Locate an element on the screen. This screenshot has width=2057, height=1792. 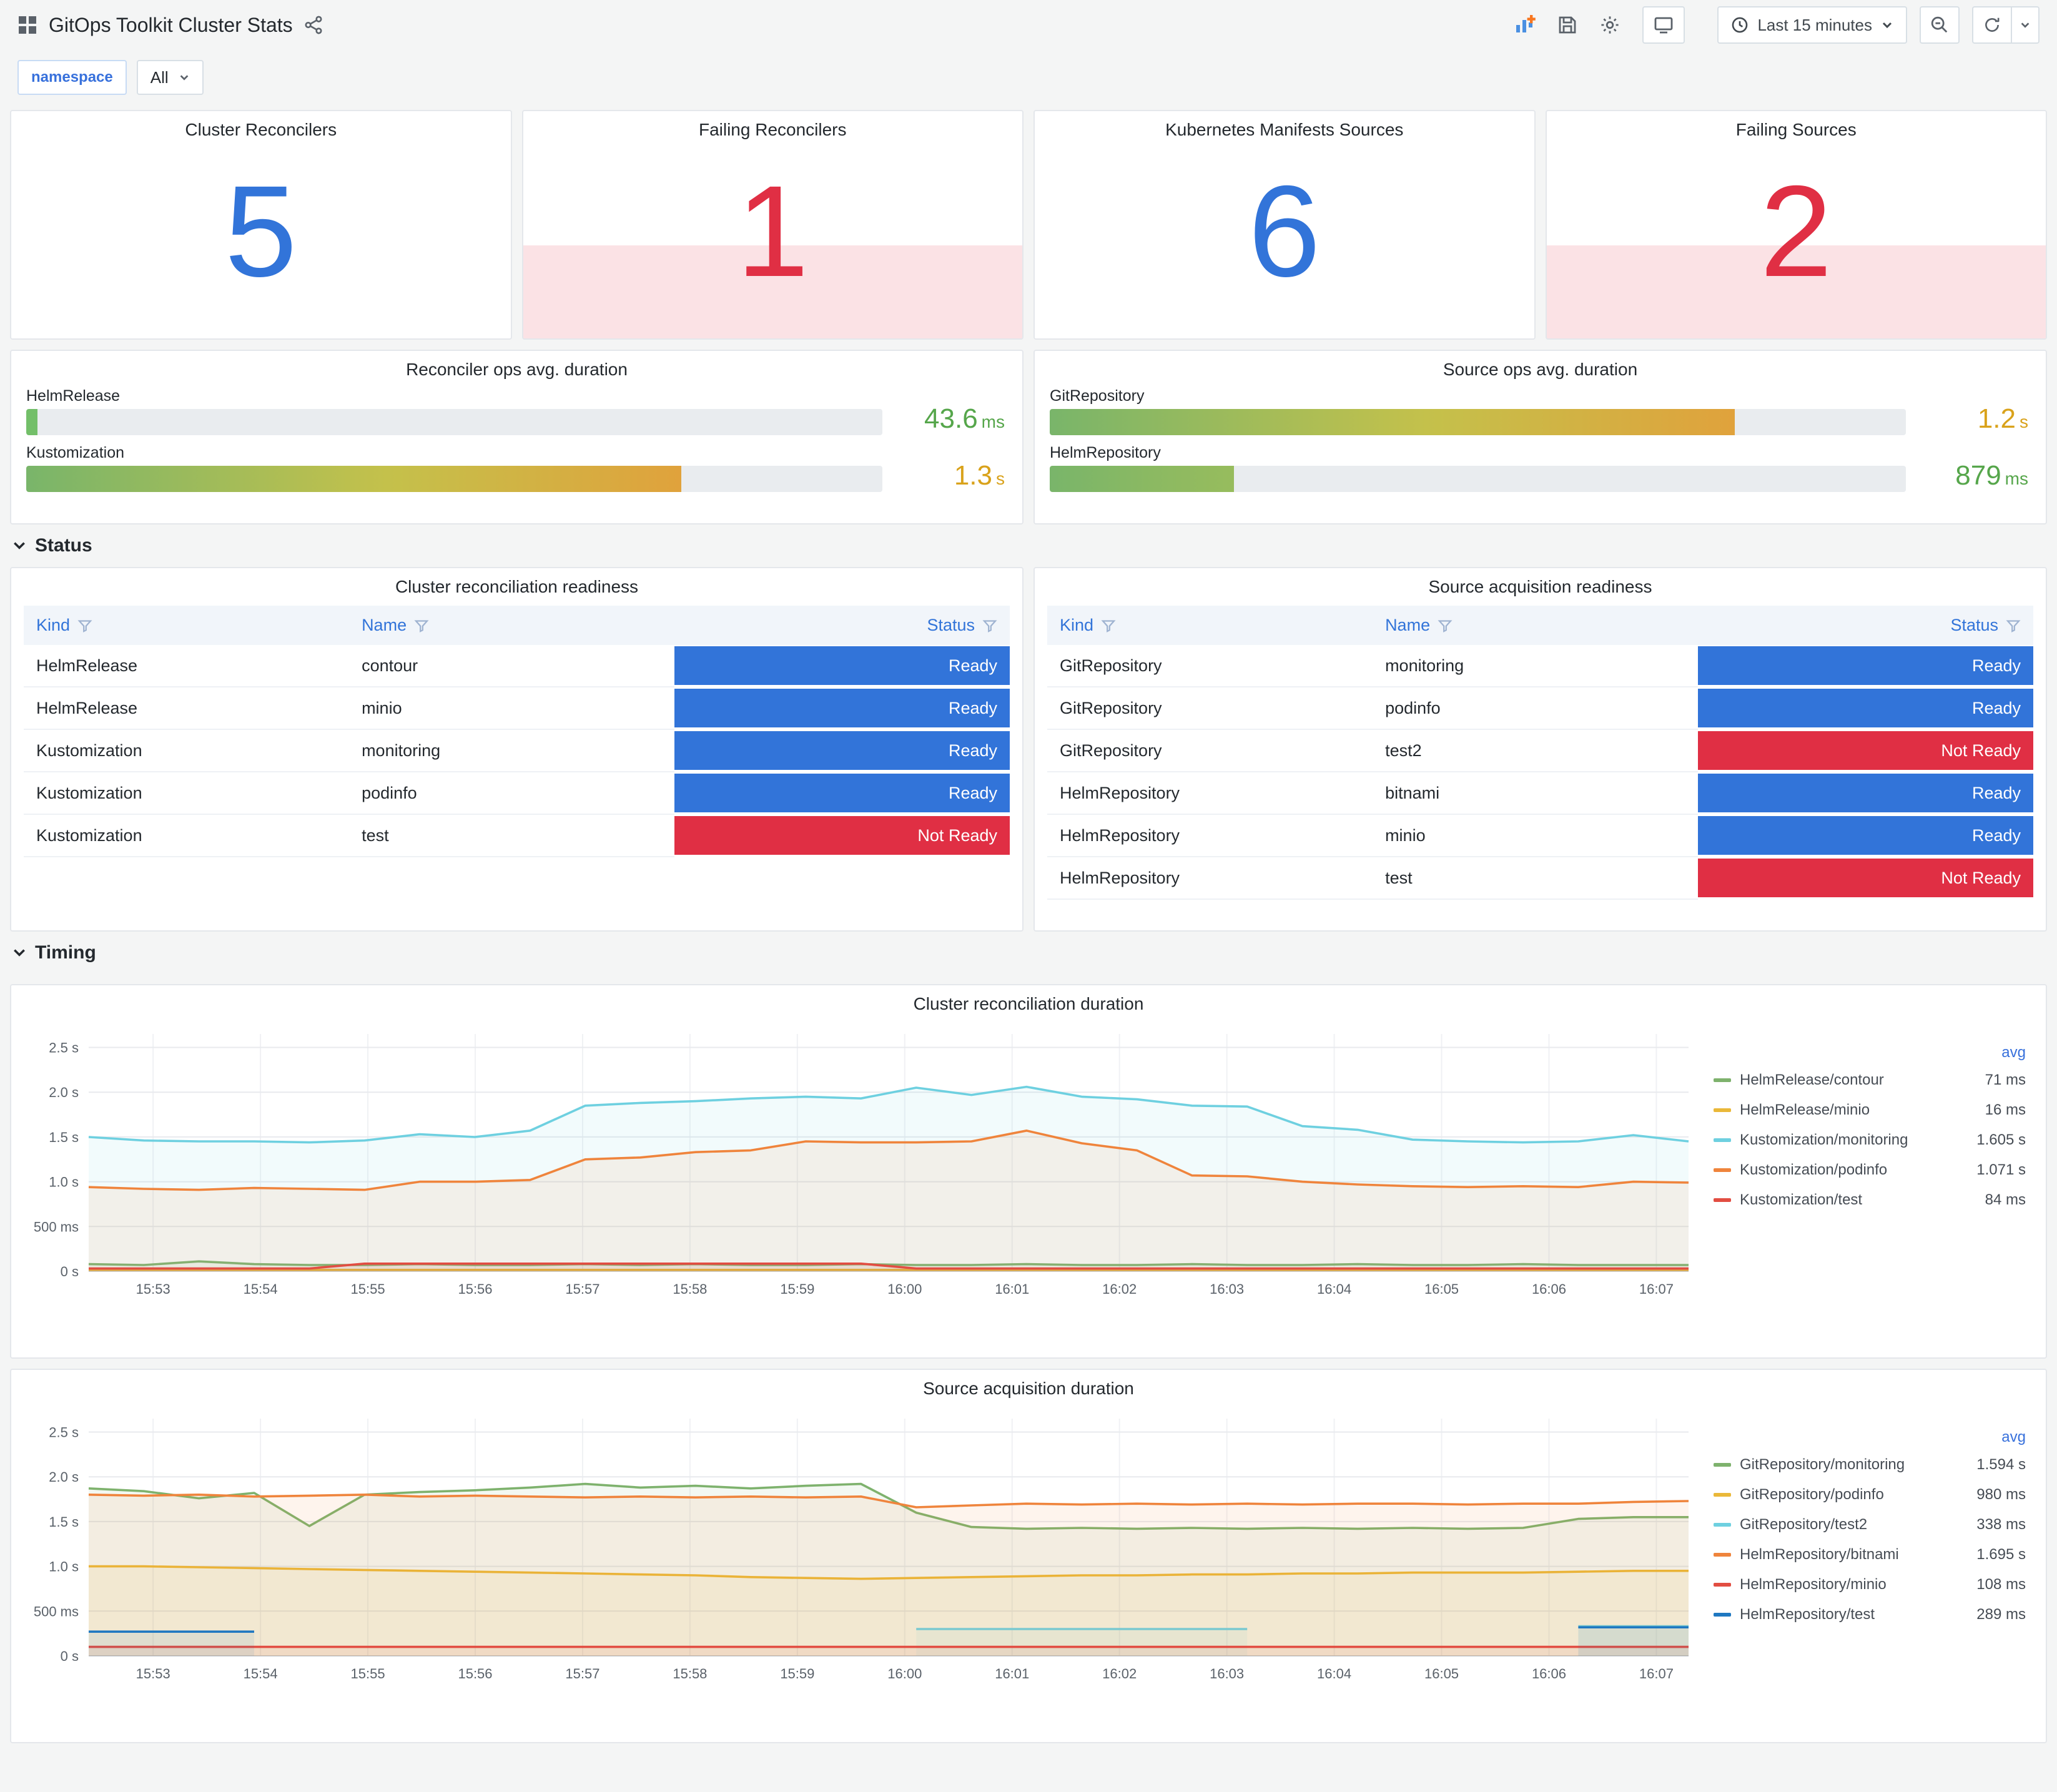
column-header-inner: Status is located at coordinates (842, 625).